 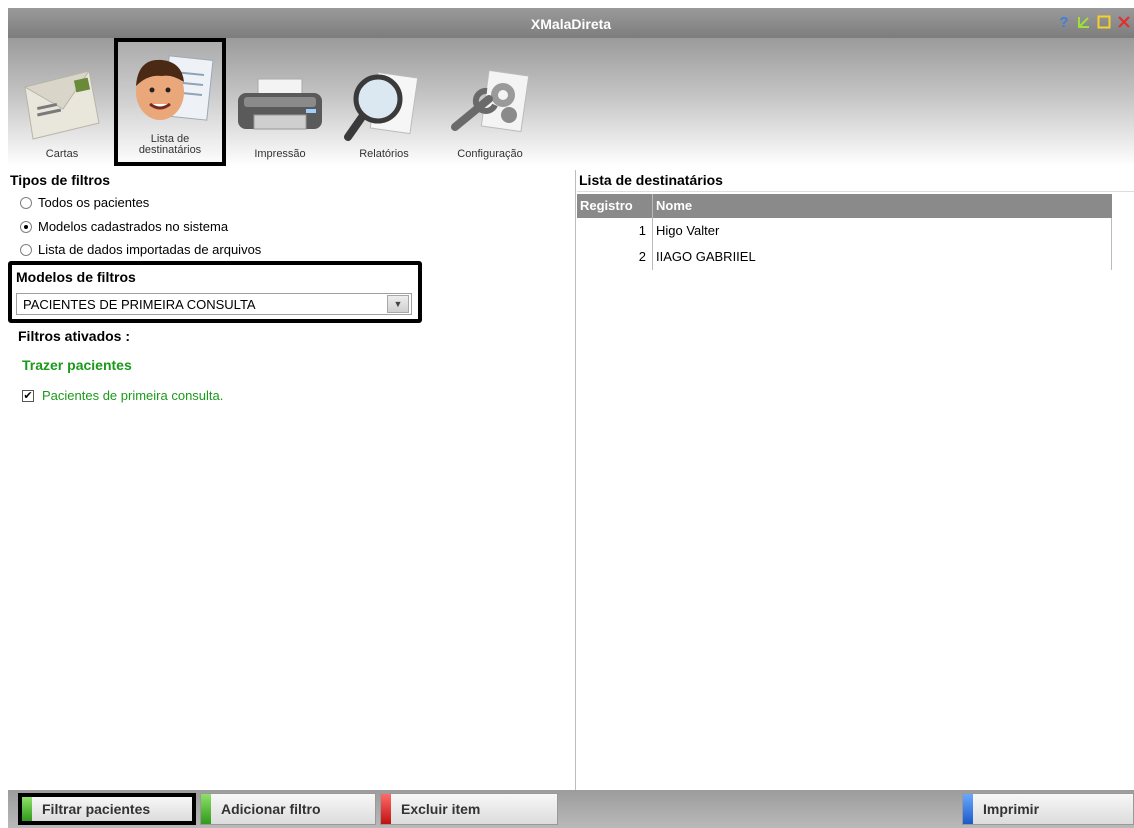 I want to click on radio-modelos-indicator, so click(x=26, y=226).